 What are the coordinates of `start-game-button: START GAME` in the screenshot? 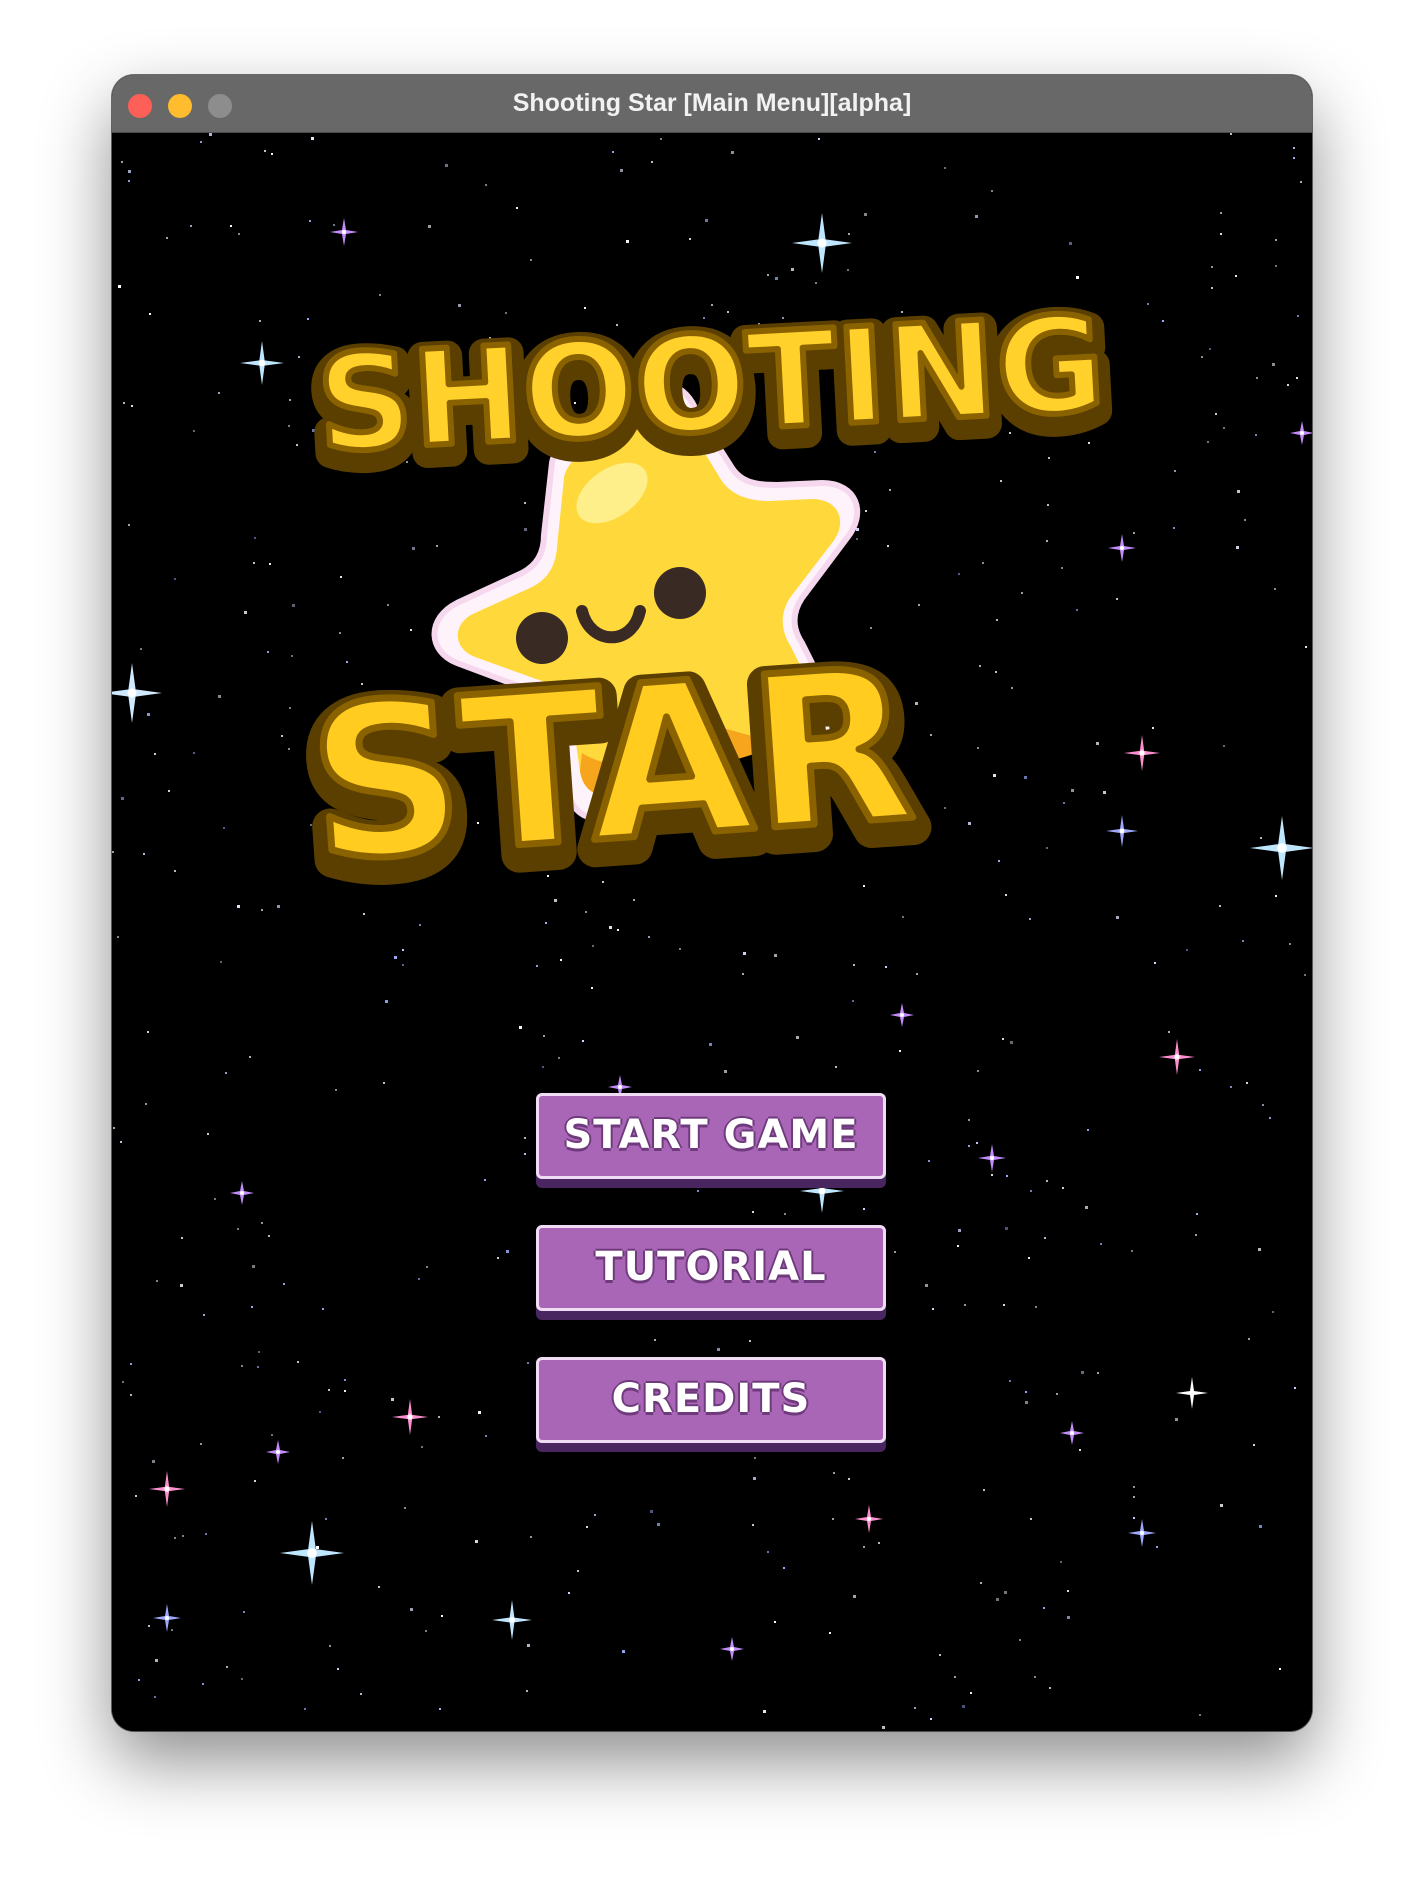 It's located at (711, 1136).